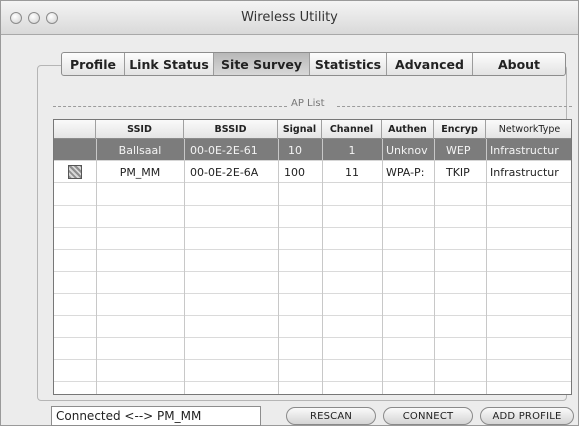  I want to click on authen-cell: WPA-P:, so click(405, 172).